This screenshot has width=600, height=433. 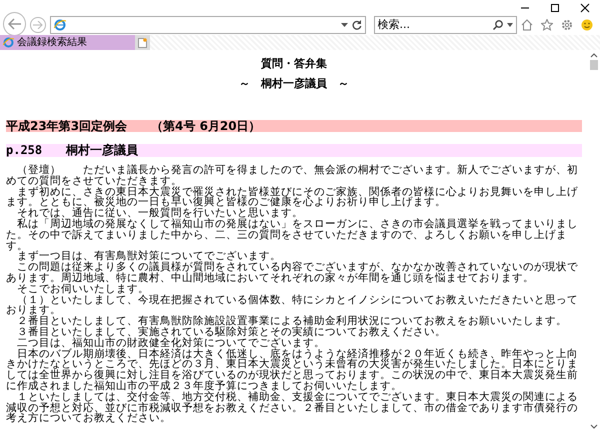 I want to click on refresh-icon, so click(x=357, y=25).